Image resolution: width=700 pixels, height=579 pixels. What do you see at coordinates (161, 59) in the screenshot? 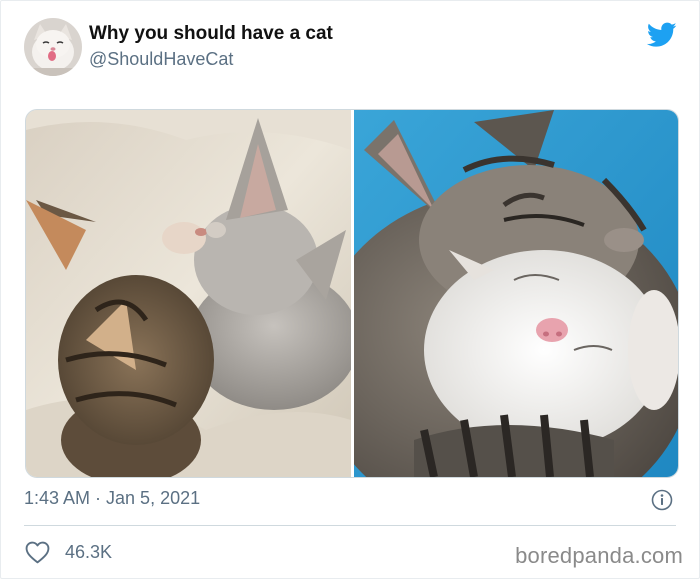
I see `handle: @ShouldHaveCat` at bounding box center [161, 59].